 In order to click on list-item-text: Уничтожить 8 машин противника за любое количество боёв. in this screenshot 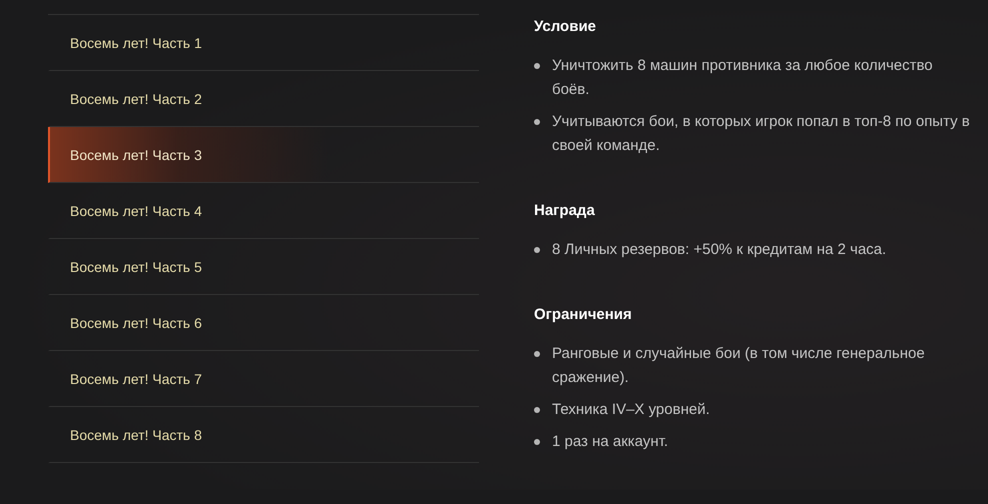, I will do `click(743, 78)`.